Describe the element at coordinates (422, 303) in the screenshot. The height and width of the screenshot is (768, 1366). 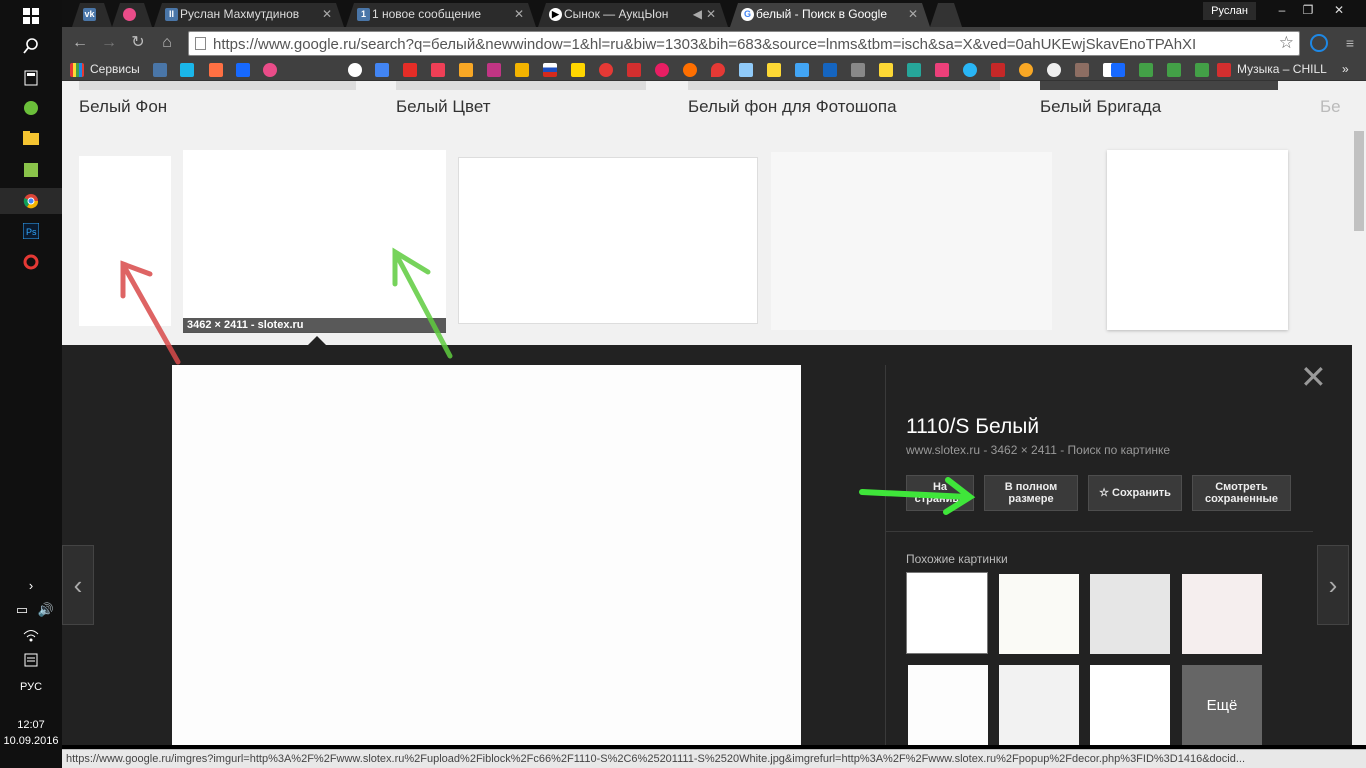
I see `green-arrow-left` at that location.